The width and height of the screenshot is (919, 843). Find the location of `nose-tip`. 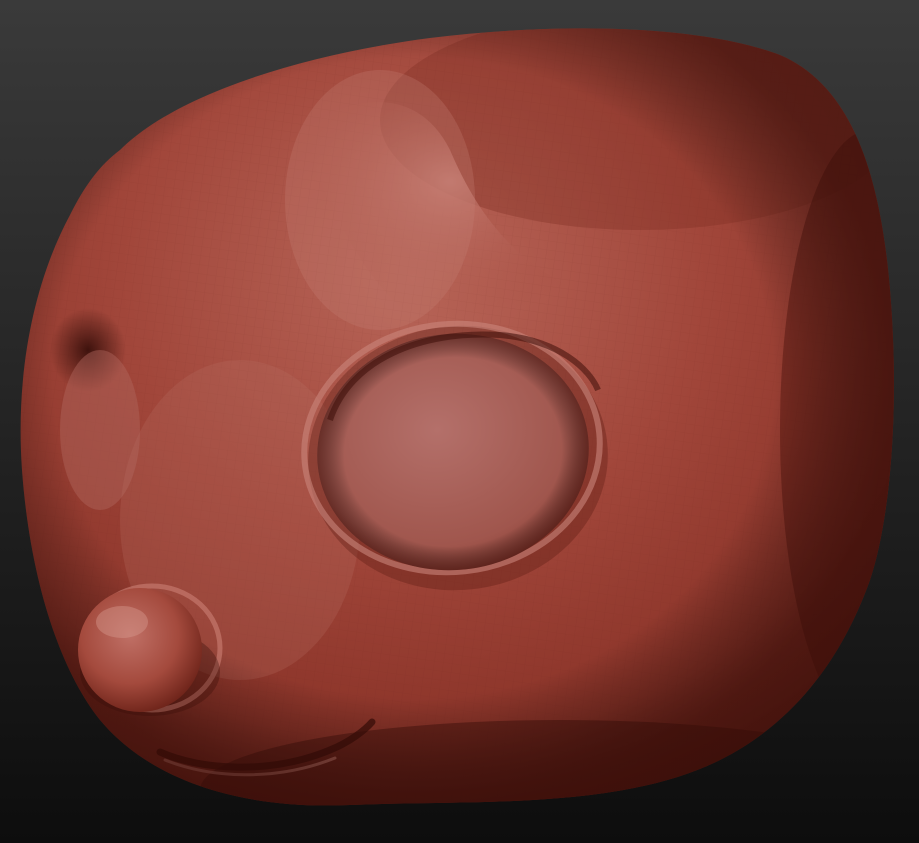

nose-tip is located at coordinates (140, 650).